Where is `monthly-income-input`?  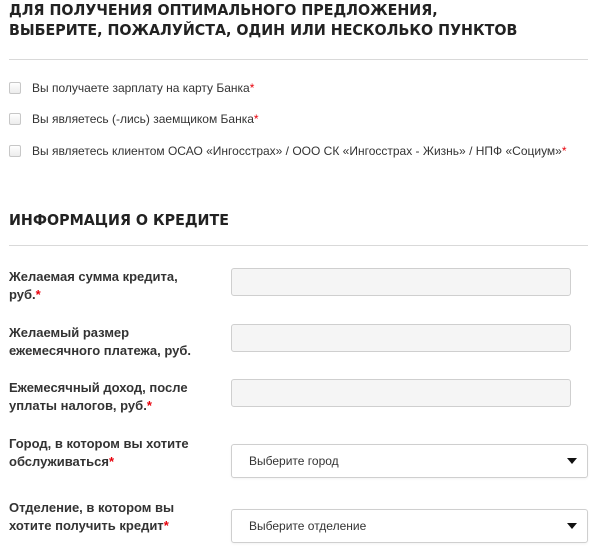
monthly-income-input is located at coordinates (401, 393).